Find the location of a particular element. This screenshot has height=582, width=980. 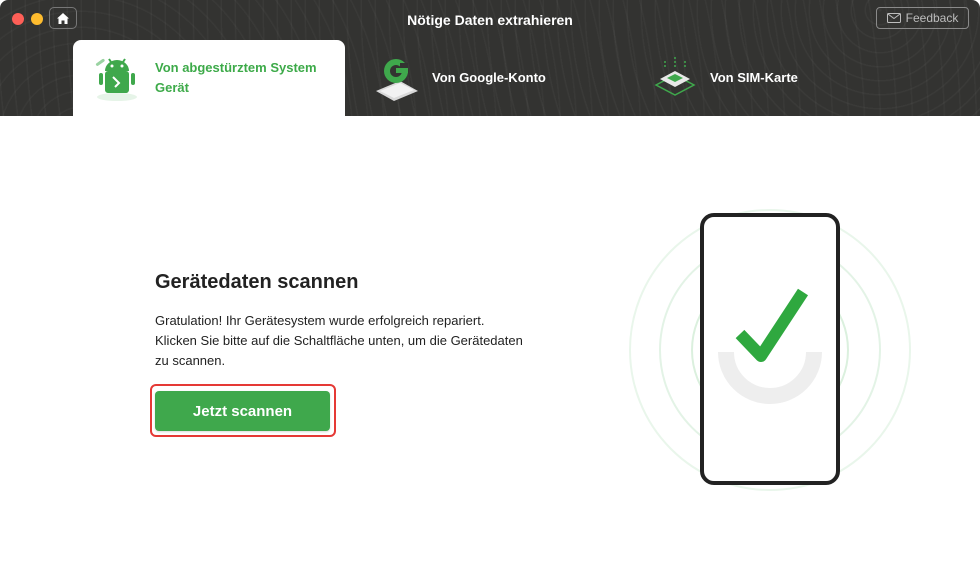

phone-checkmark-icon is located at coordinates (770, 350).